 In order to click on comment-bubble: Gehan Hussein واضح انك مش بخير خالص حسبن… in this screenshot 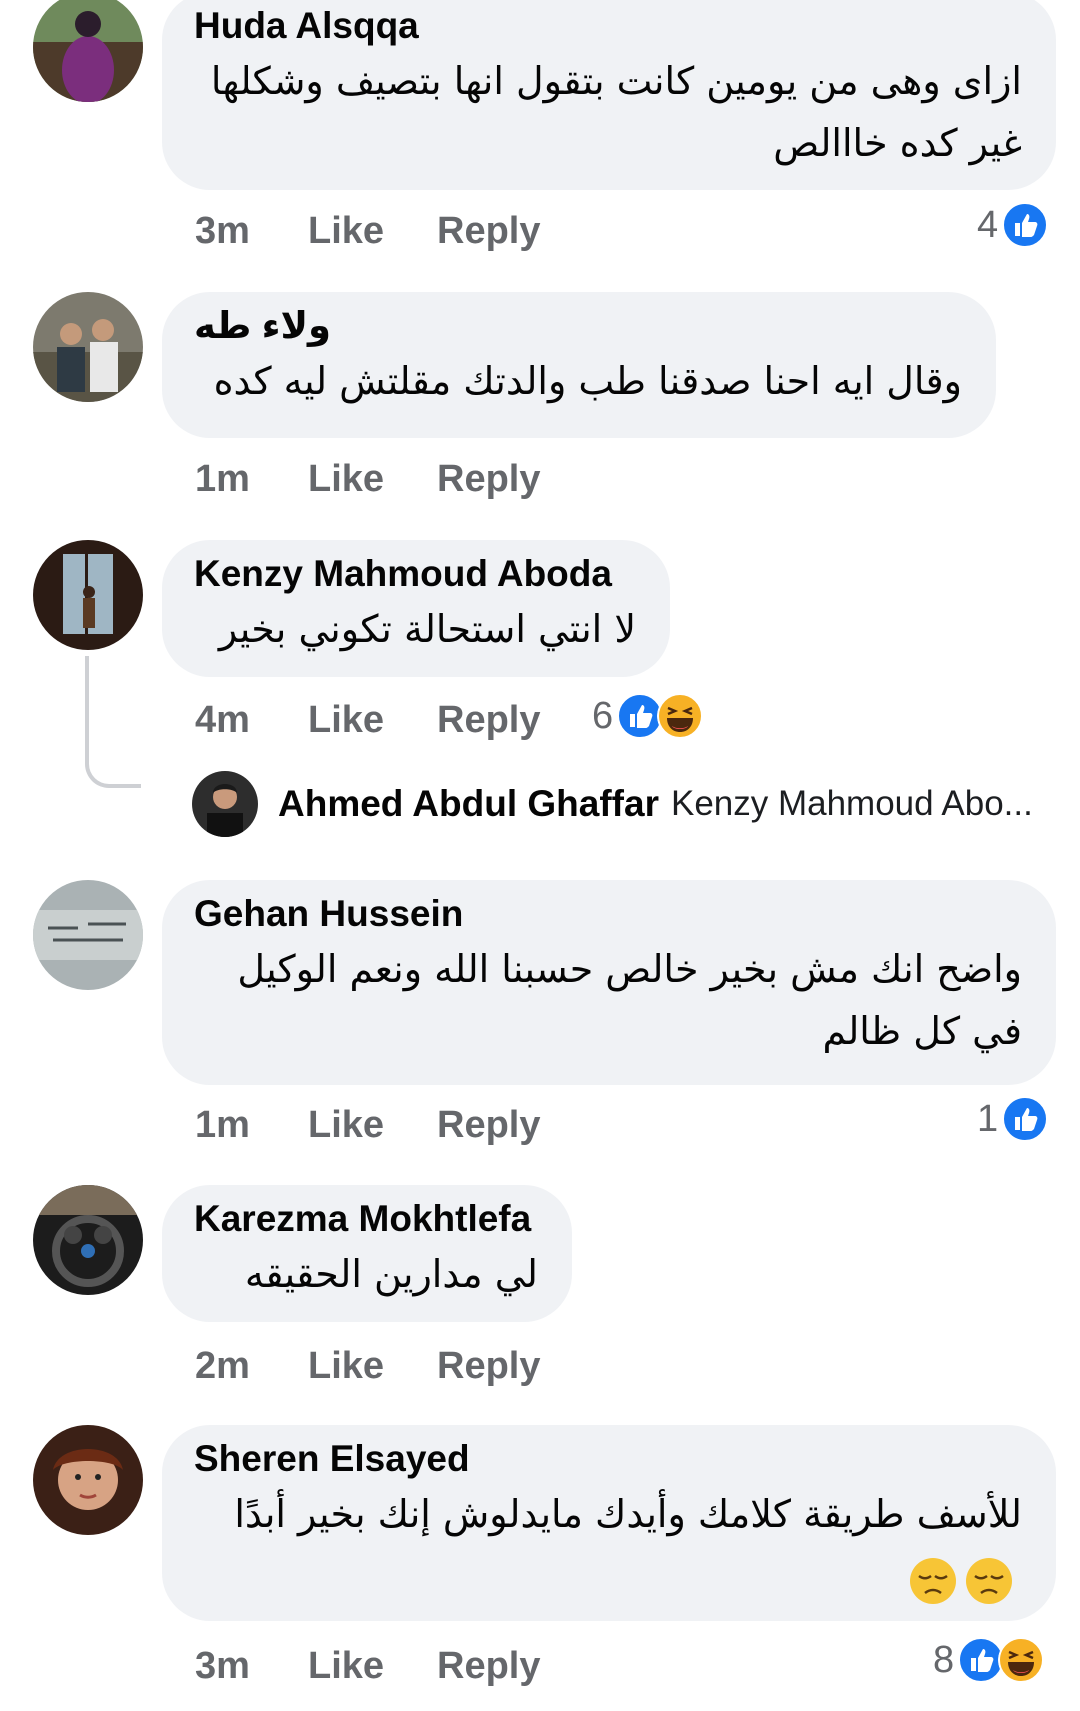, I will do `click(609, 982)`.